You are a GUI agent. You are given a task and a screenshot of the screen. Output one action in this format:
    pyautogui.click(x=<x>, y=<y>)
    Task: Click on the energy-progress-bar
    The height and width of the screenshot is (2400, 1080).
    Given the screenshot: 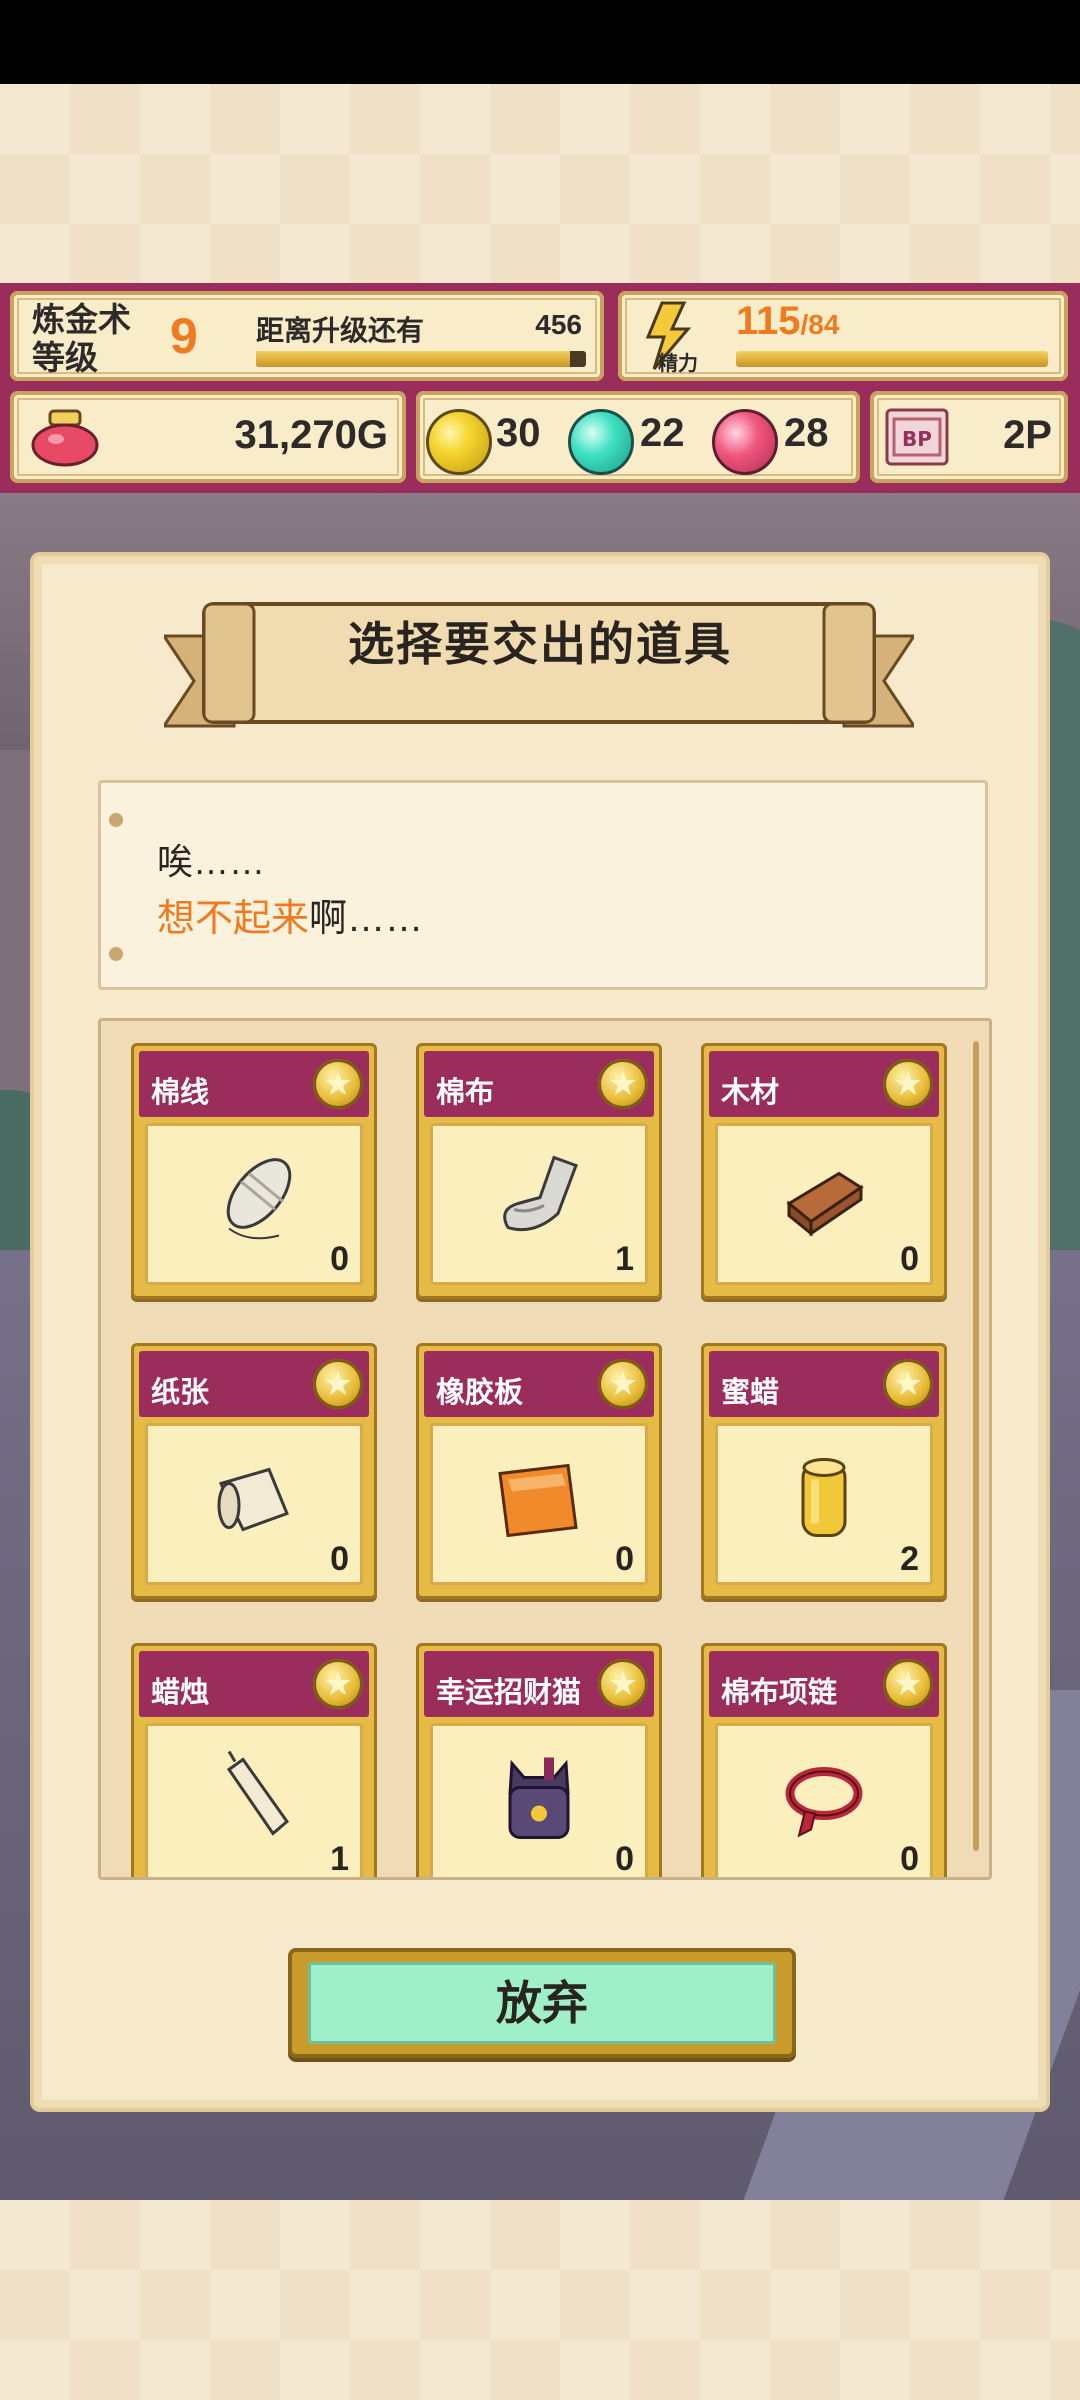 What is the action you would take?
    pyautogui.click(x=892, y=359)
    